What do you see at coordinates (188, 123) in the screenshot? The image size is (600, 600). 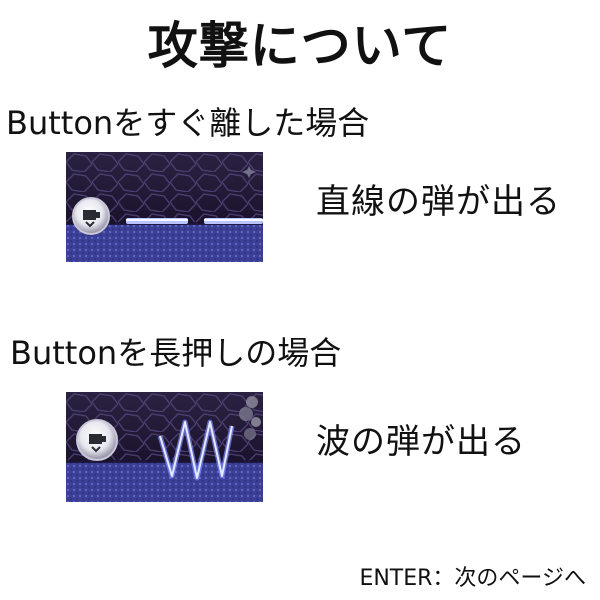 I see `section-heading-tap: Buttonをすぐ離した場合` at bounding box center [188, 123].